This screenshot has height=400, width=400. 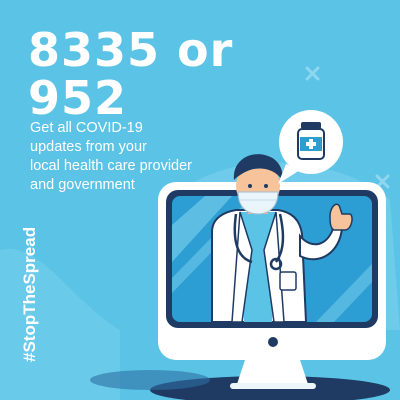 What do you see at coordinates (86, 128) in the screenshot?
I see `info-text-line: Get all COVID-19` at bounding box center [86, 128].